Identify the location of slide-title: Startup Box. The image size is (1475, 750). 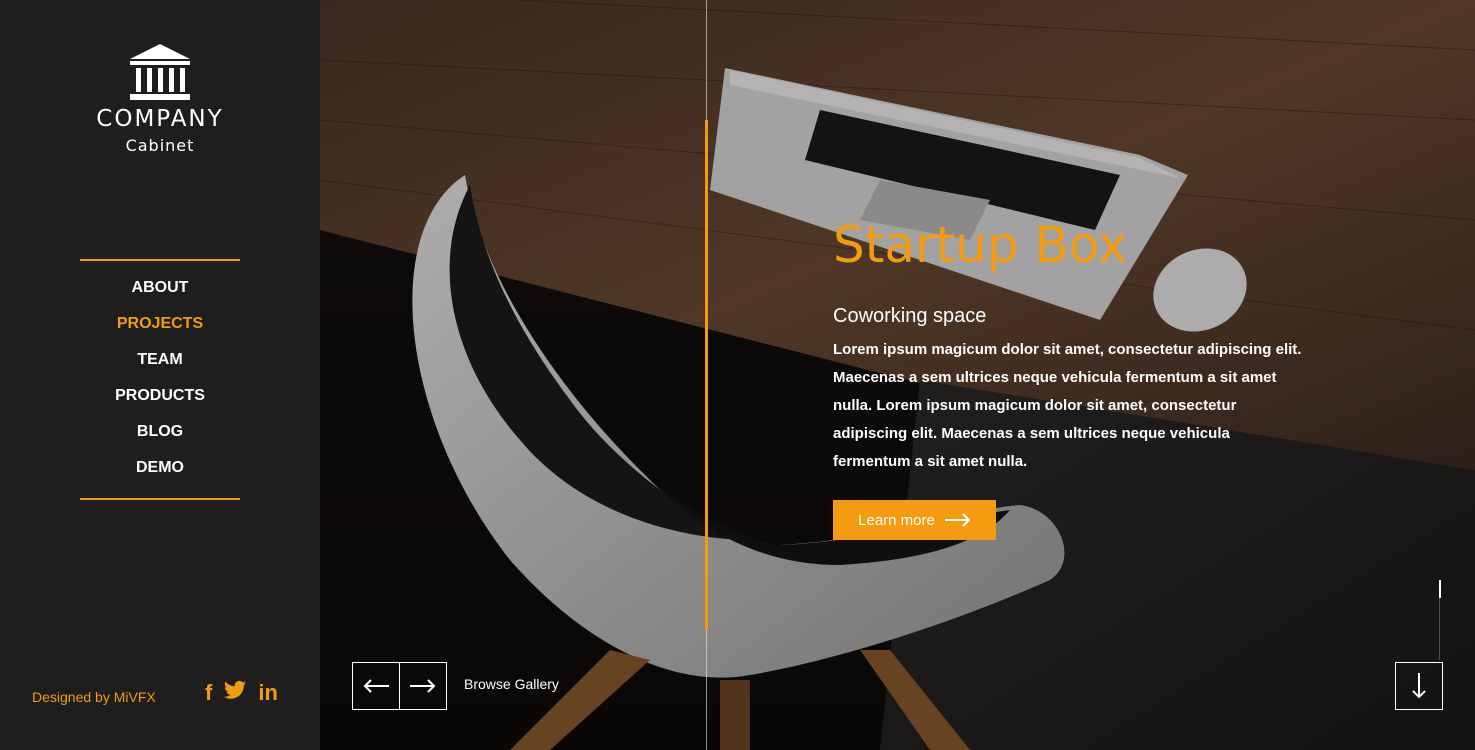
(980, 245).